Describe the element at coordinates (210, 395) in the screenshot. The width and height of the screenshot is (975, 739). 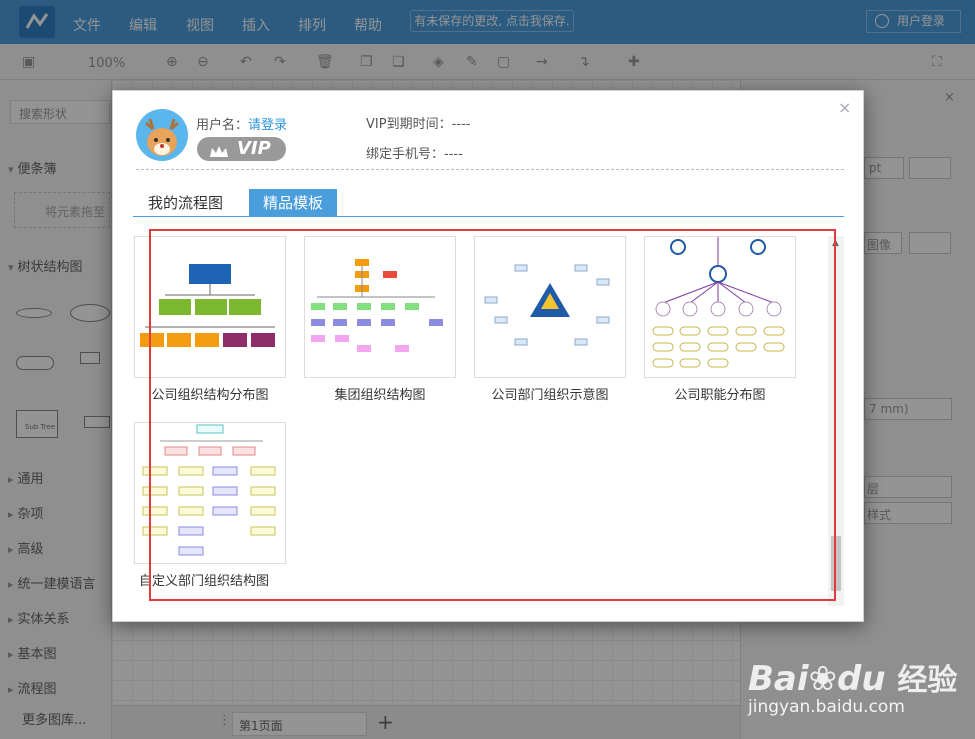
I see `template-label: 公司组织结构分布图` at that location.